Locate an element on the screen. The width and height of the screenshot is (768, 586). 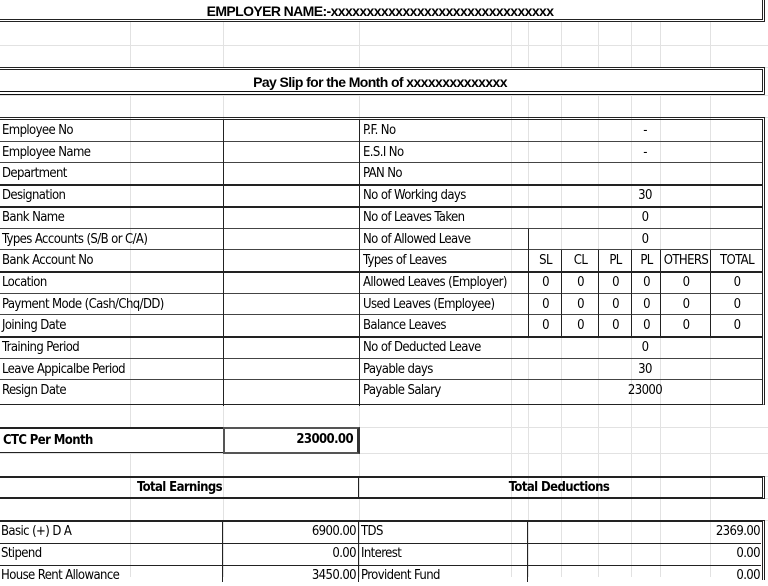
earning-label: Basic (+) D A is located at coordinates (36, 531).